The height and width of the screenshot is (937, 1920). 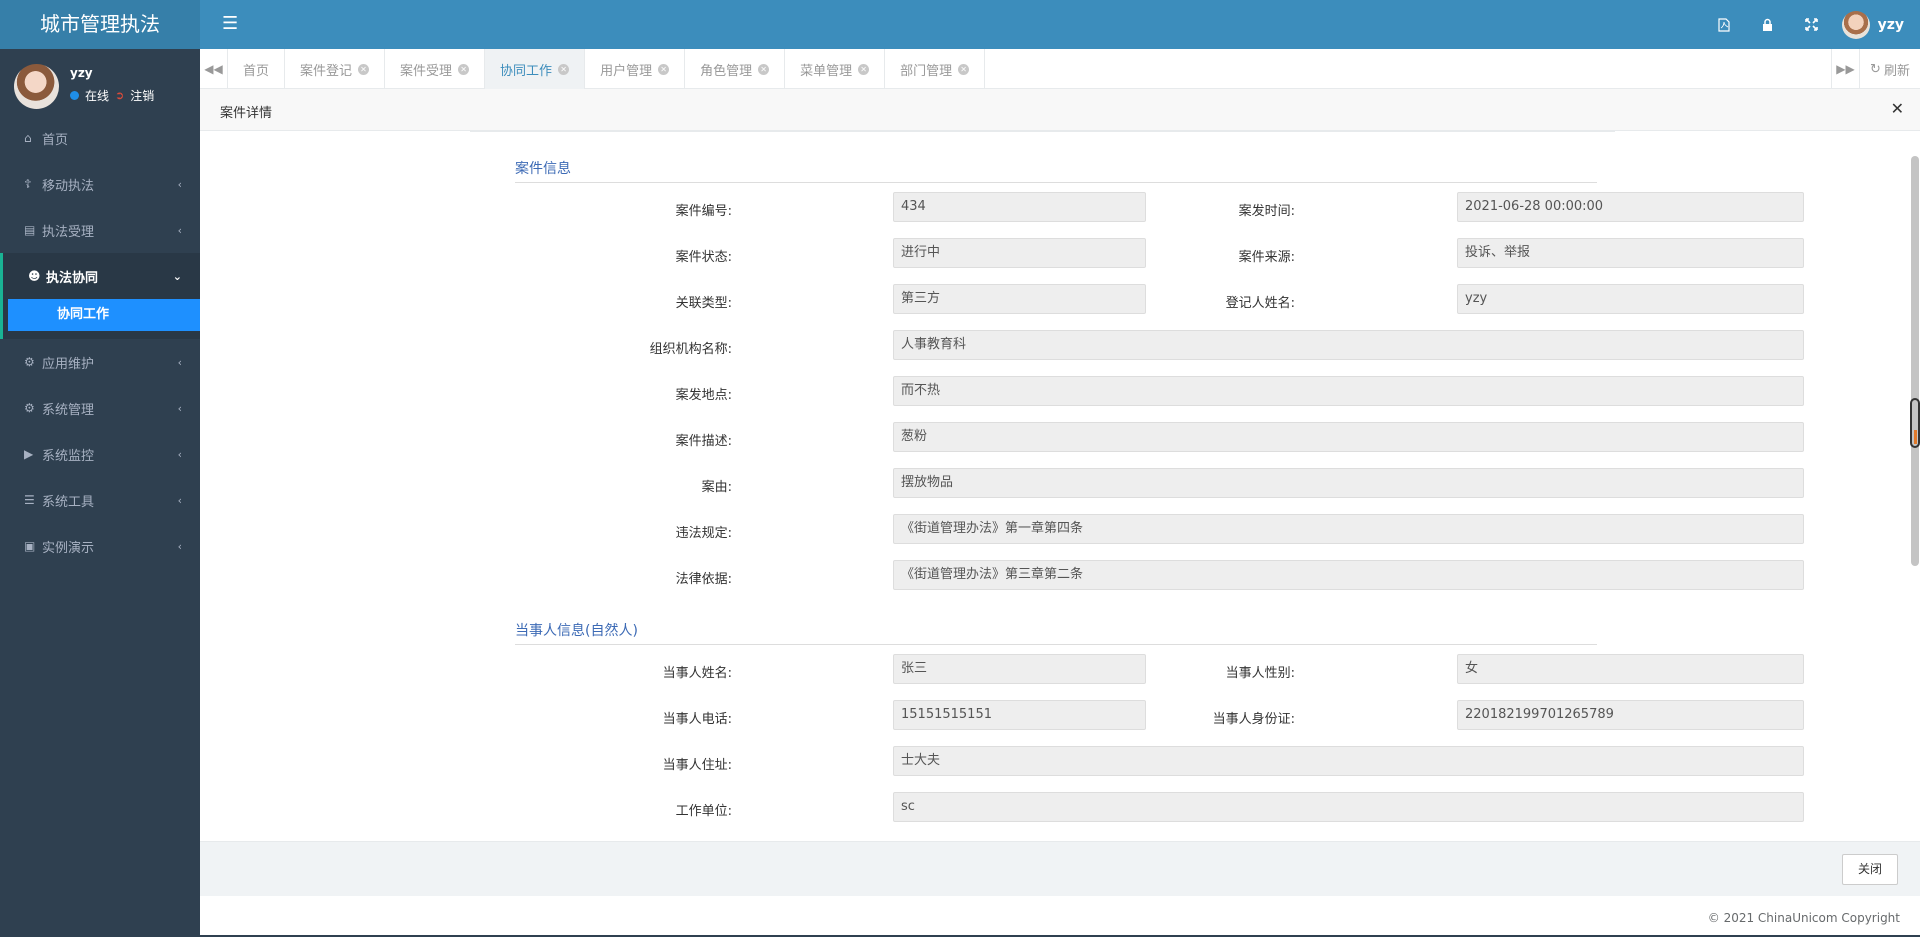 What do you see at coordinates (232, 24) in the screenshot?
I see `menu-toggle-icon: ☰` at bounding box center [232, 24].